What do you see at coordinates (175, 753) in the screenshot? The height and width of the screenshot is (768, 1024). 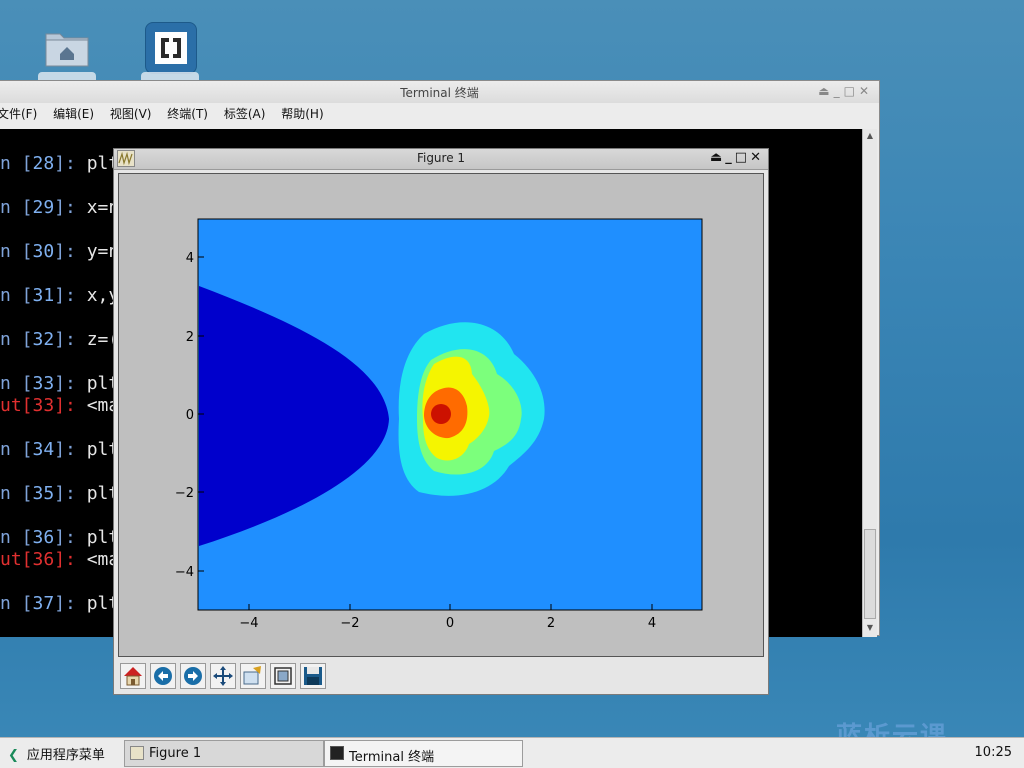 I see `task-label: Figure 1` at bounding box center [175, 753].